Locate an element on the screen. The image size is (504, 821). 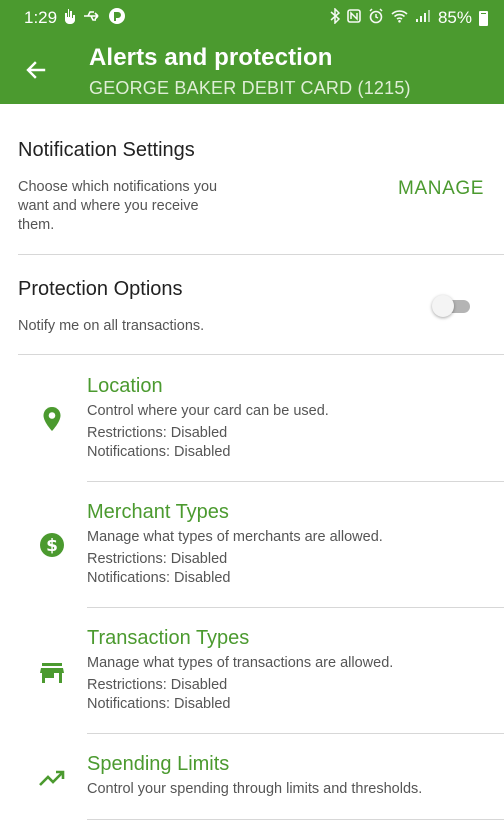
notification-description-line: Choose which notifications you is located at coordinates (118, 187).